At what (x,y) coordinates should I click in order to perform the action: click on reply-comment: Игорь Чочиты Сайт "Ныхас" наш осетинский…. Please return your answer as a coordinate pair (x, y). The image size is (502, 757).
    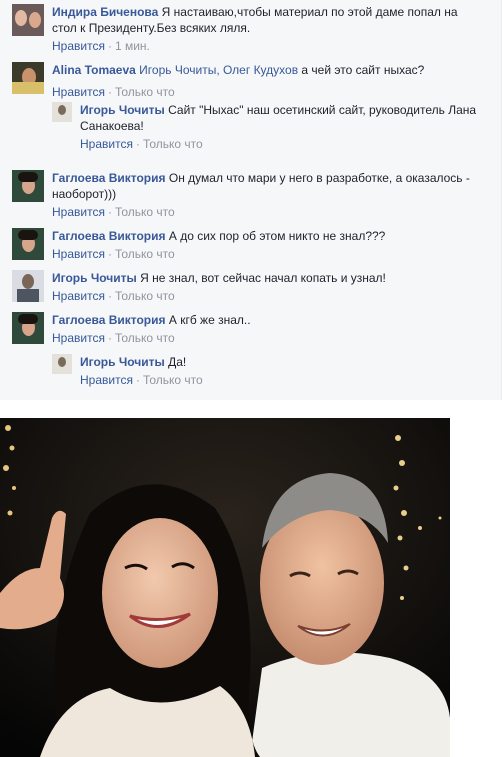
    Looking at the image, I should click on (272, 127).